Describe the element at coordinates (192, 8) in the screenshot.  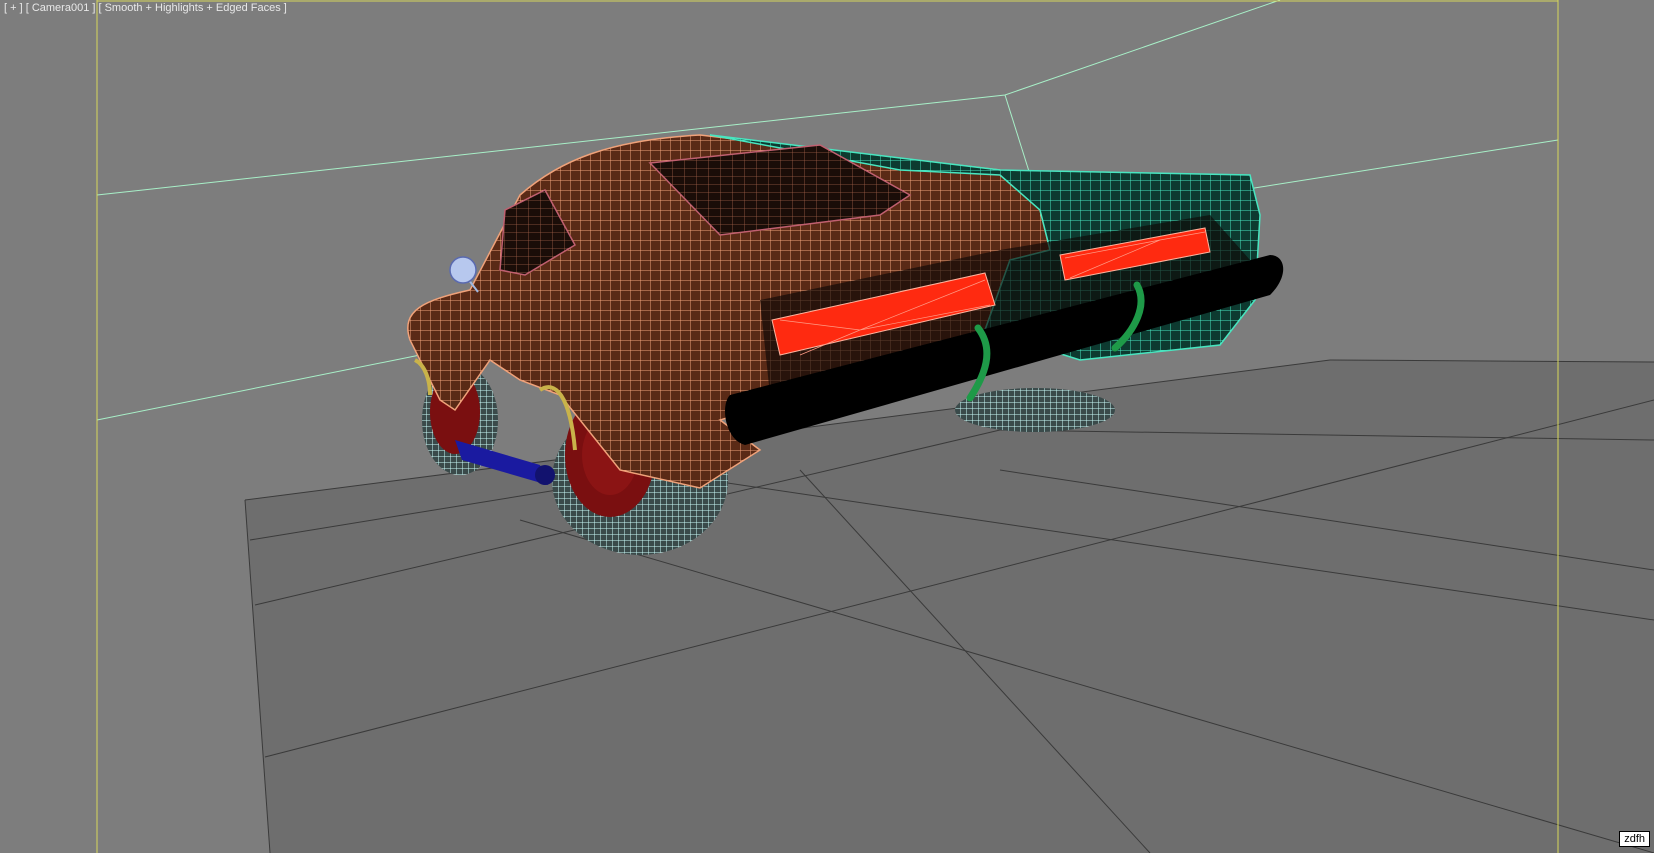
I see `viewport-shading-menu: [ Smooth + Highlights + Edged Faces ]` at that location.